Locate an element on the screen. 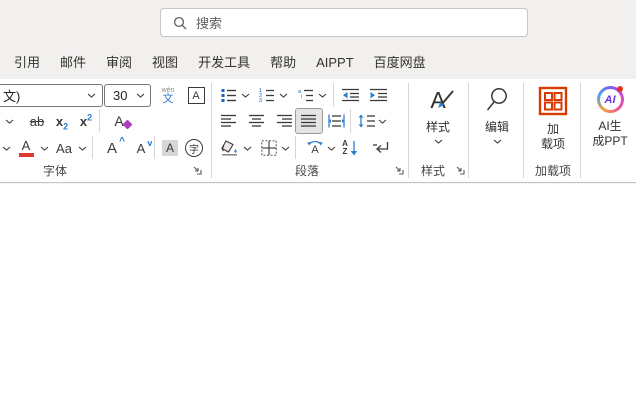 This screenshot has height=402, width=636. justify-button is located at coordinates (309, 121).